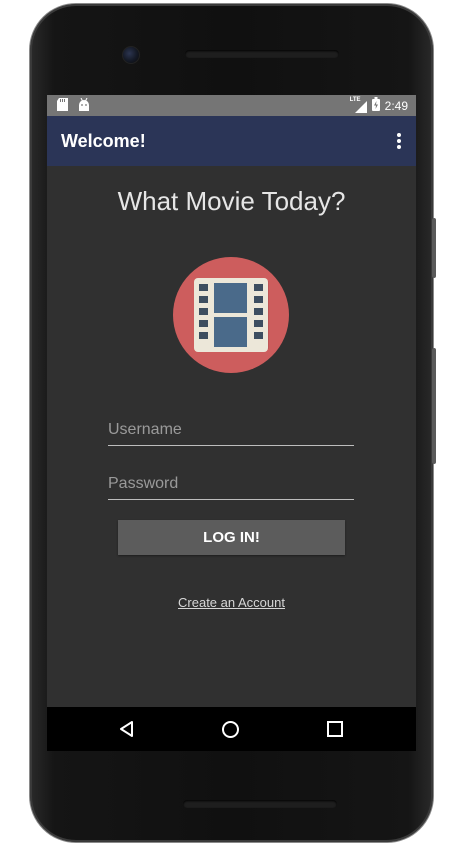 This screenshot has width=467, height=864. I want to click on film-strip-icon, so click(231, 315).